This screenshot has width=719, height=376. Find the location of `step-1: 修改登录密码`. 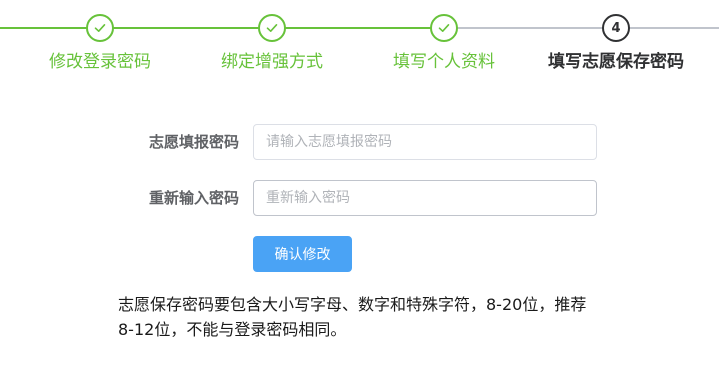

step-1: 修改登录密码 is located at coordinates (100, 43).